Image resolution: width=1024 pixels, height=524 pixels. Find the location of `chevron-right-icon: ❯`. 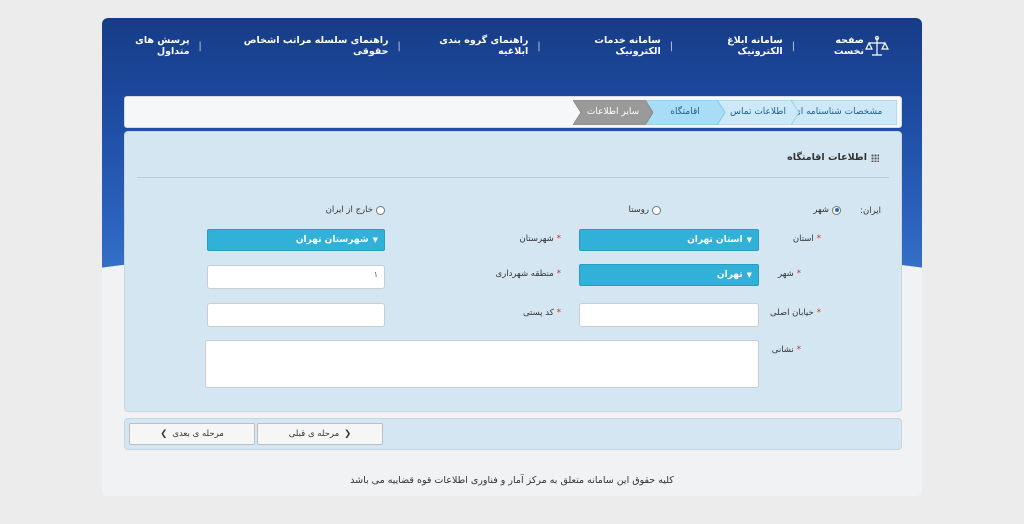

chevron-right-icon: ❯ is located at coordinates (164, 434).